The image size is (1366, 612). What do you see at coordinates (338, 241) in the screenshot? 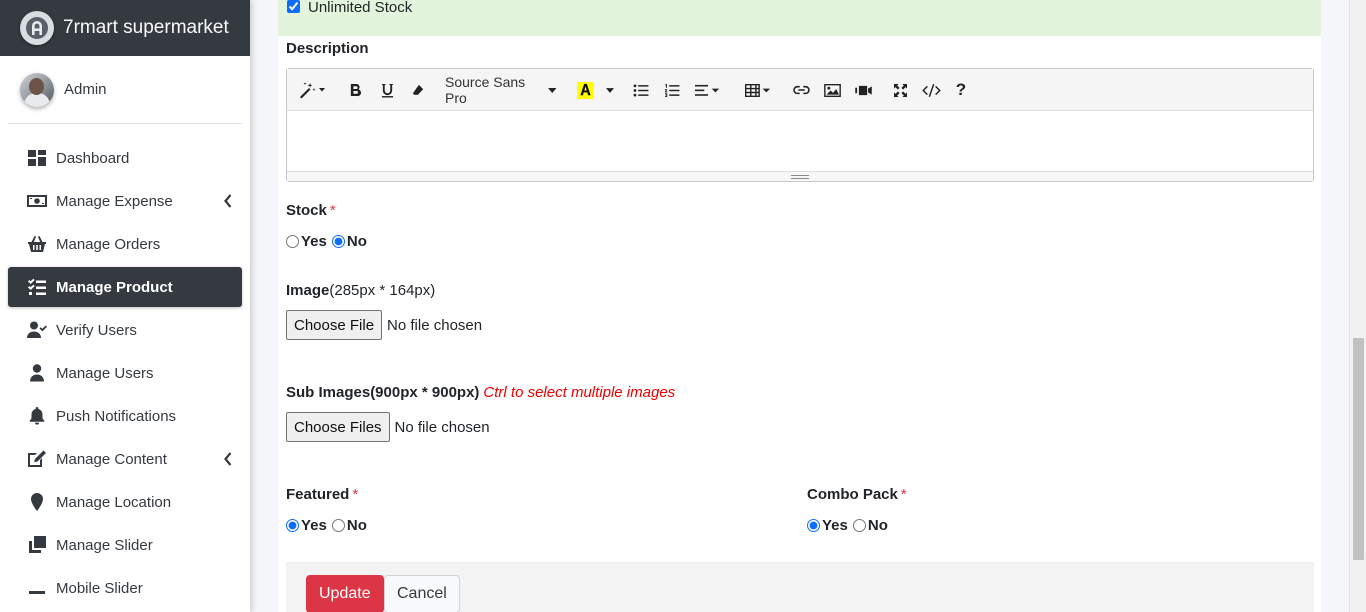
I see `stock-no-radio` at bounding box center [338, 241].